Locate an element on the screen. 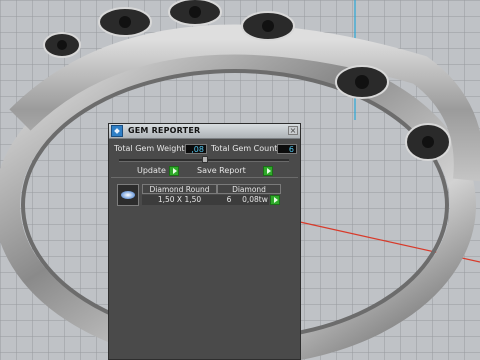 The image size is (480, 360). total-gem-count-value: 6 is located at coordinates (287, 149).